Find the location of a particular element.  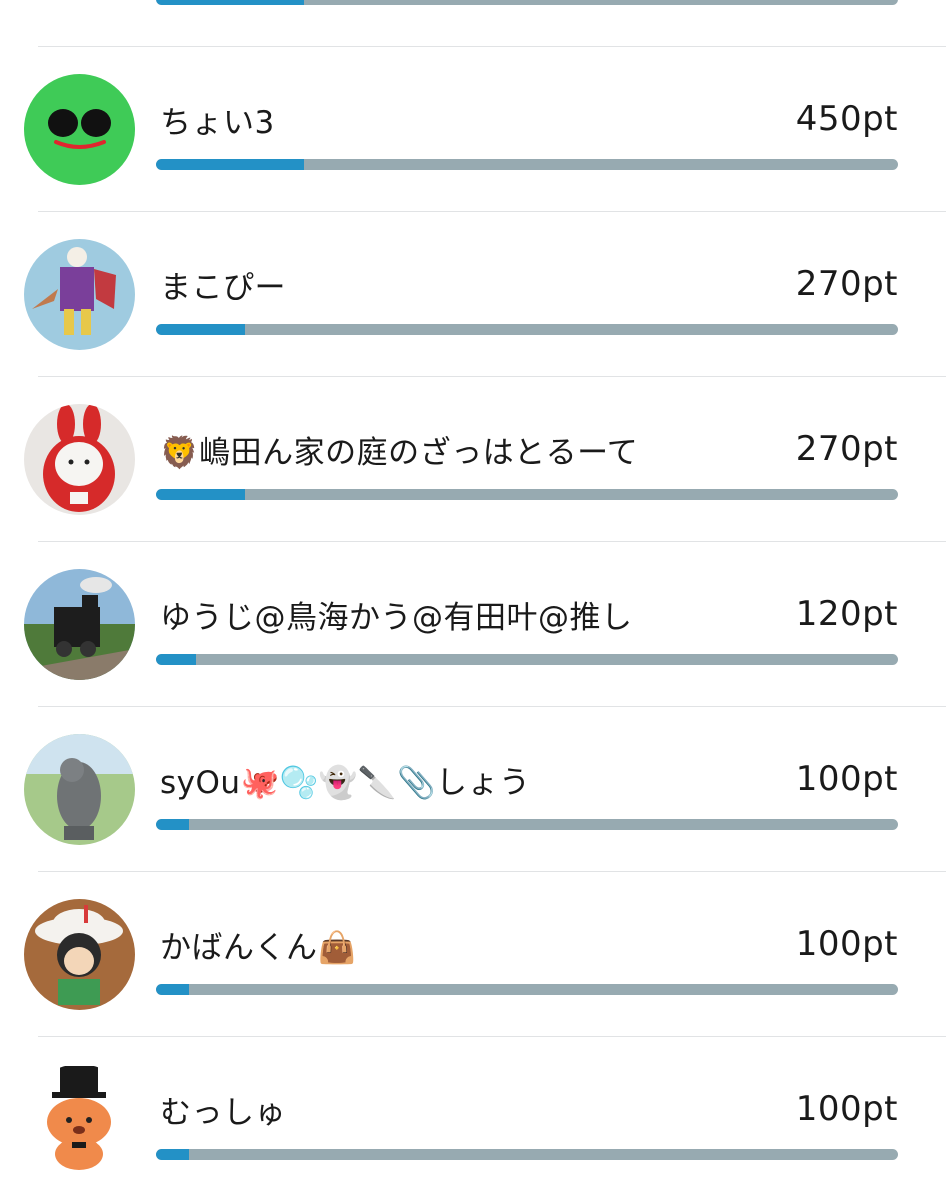

ranking-row: syOu🐙🫧👻🔪📎しょう 100pt is located at coordinates (473, 789).